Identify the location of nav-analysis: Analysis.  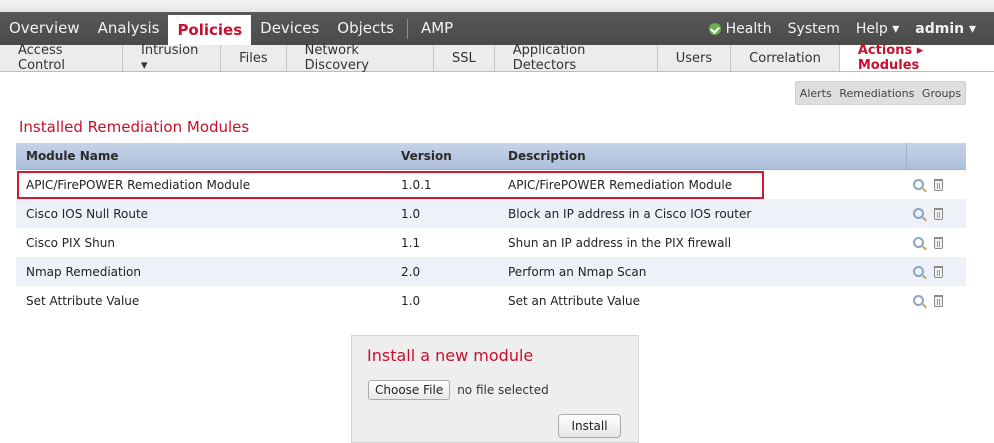
(129, 28).